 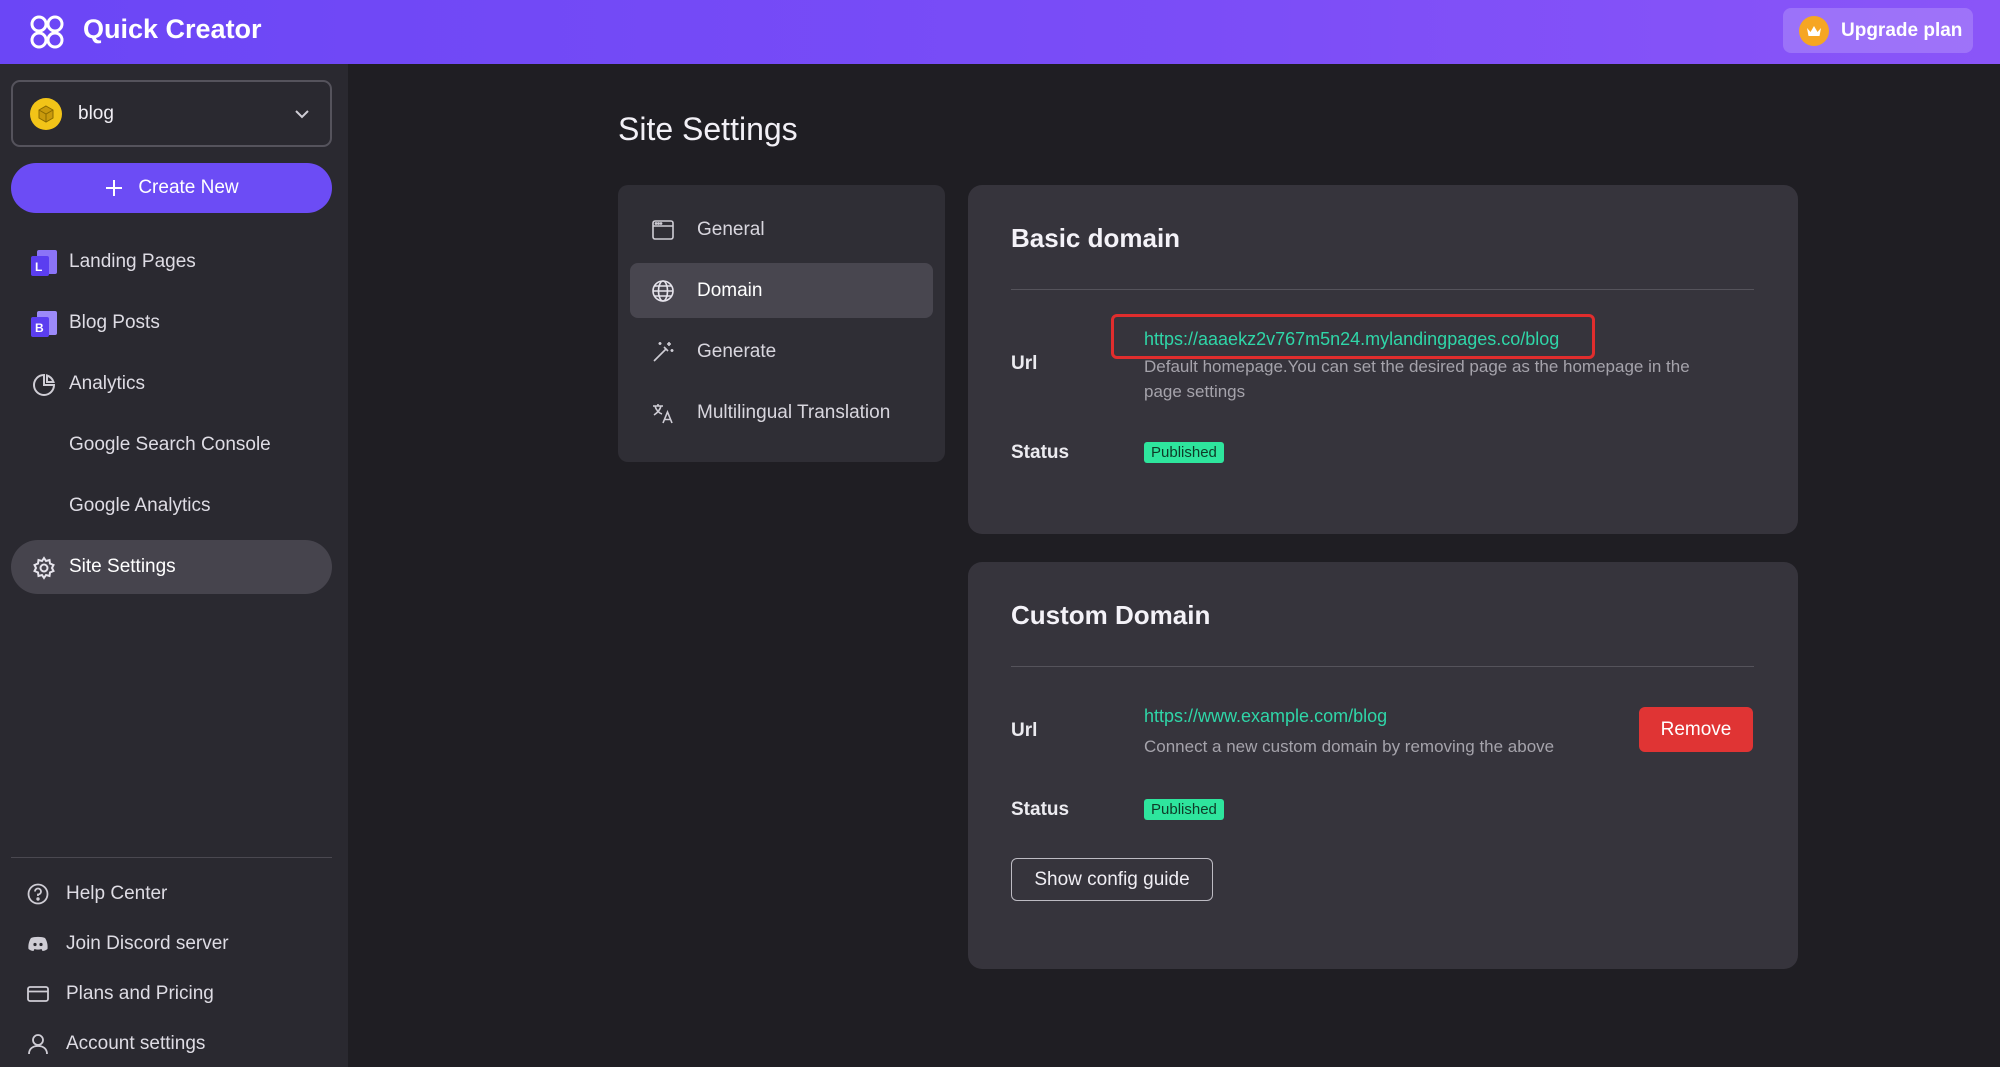 I want to click on create-new-label: Create New, so click(x=188, y=187).